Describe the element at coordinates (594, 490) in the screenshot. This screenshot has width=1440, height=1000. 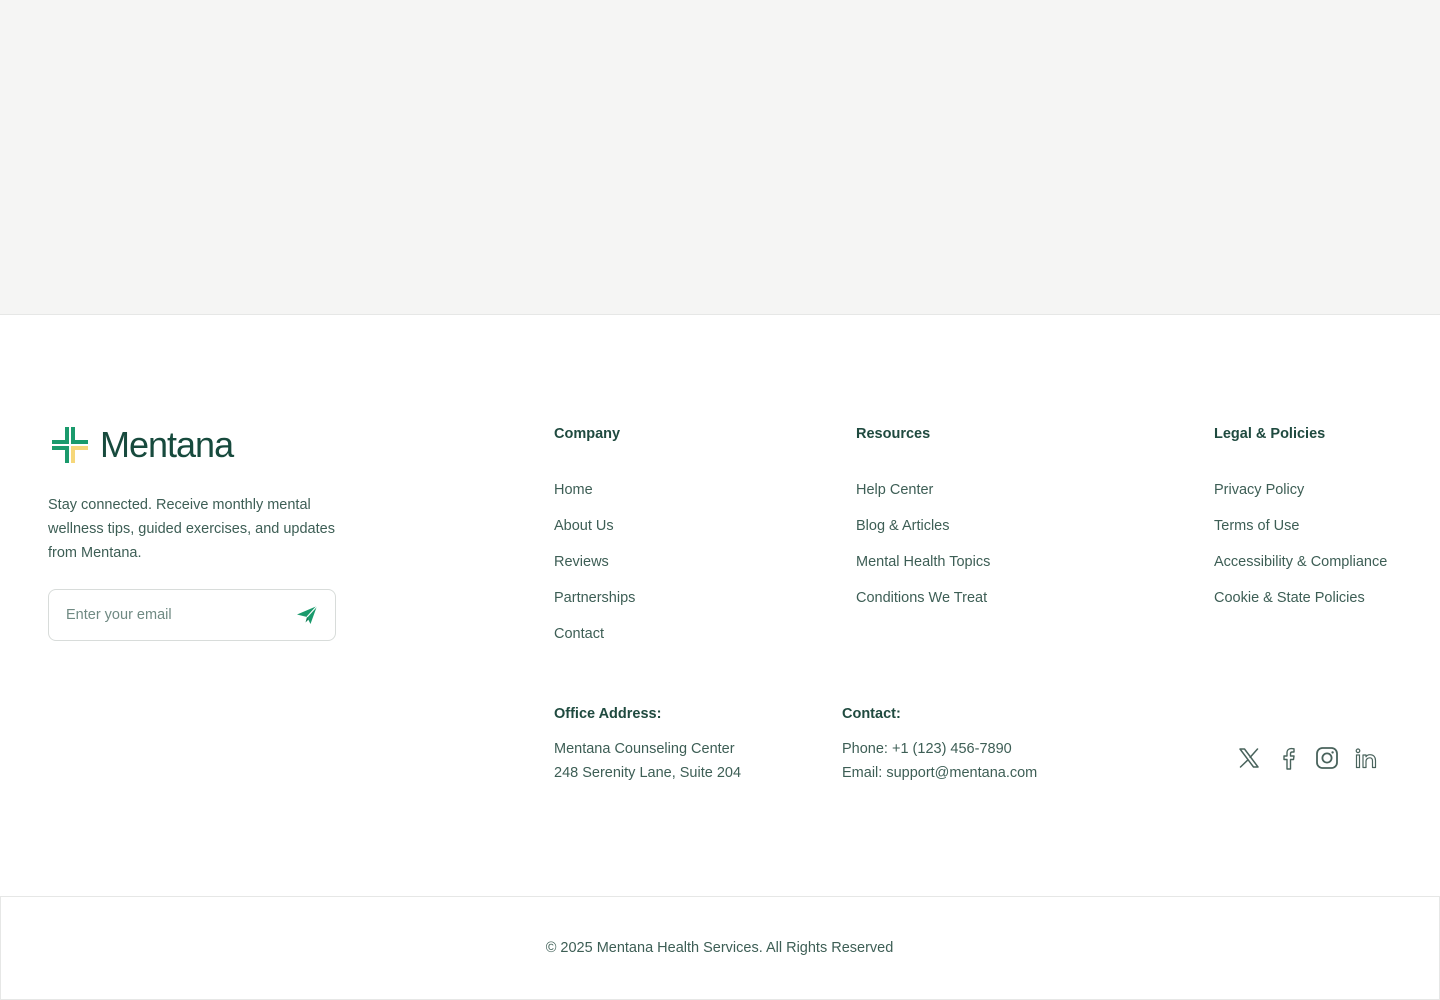
I see `footer-link-home: Home` at that location.